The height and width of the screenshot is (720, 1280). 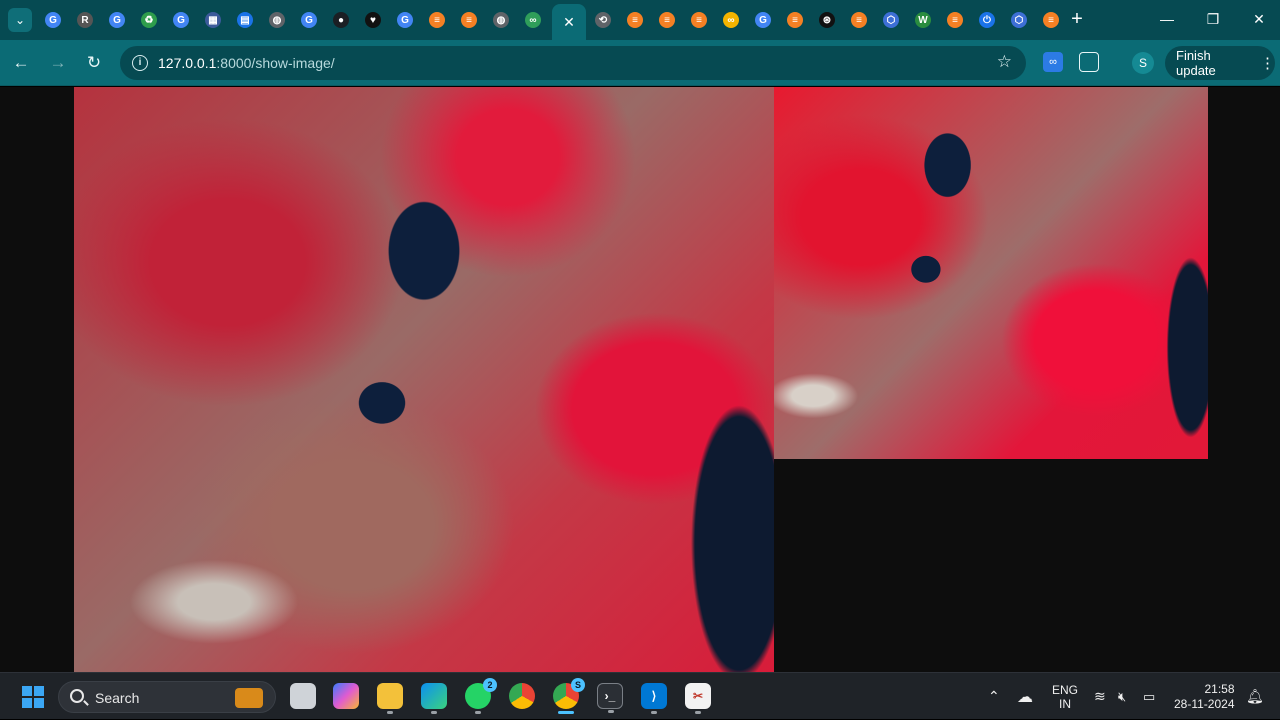 I want to click on clock-date: 28-11-2024, so click(x=1204, y=703).